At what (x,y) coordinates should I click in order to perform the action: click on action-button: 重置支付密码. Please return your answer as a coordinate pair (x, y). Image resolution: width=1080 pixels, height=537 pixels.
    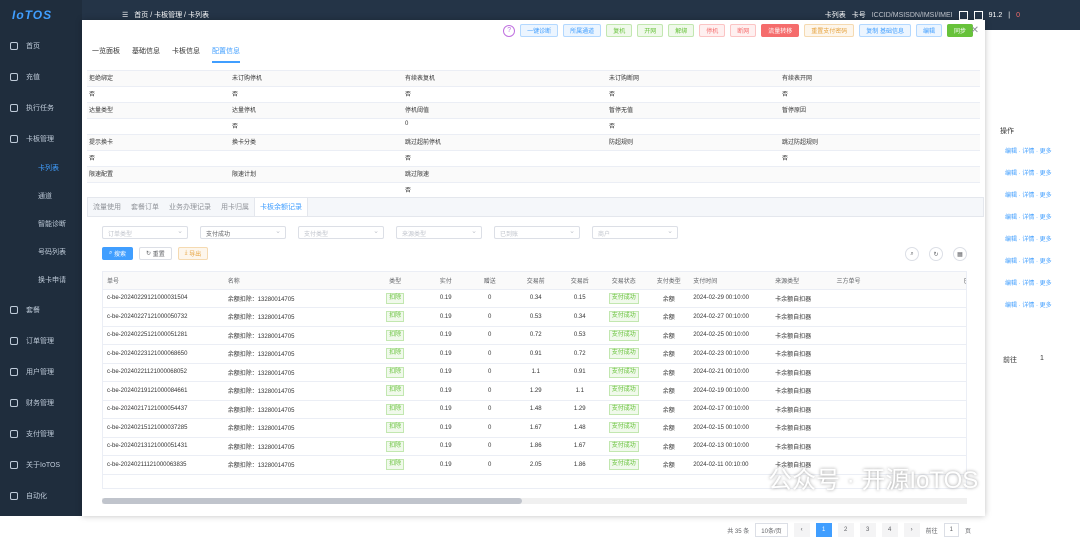
    Looking at the image, I should click on (829, 30).